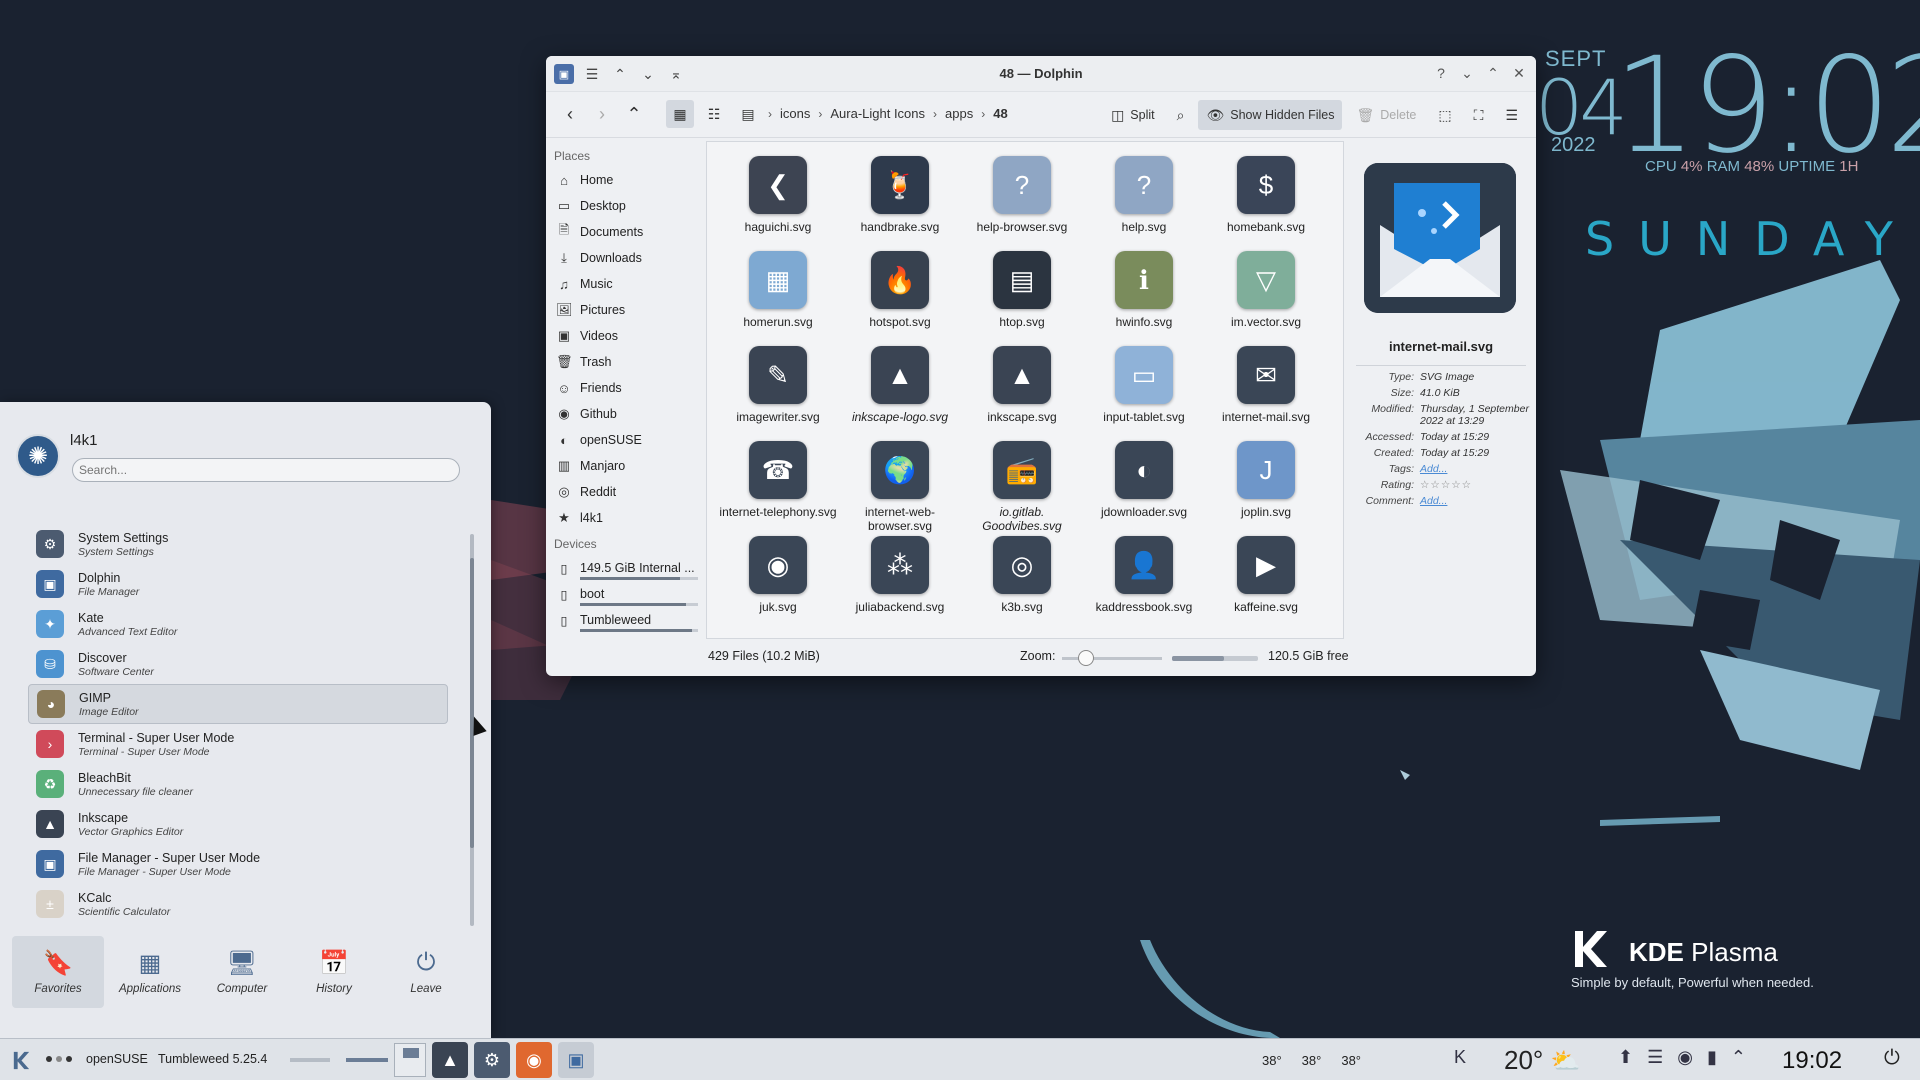 This screenshot has width=1920, height=1080. What do you see at coordinates (900, 203) in the screenshot?
I see `file-item: 🍹 handbrake.svg` at bounding box center [900, 203].